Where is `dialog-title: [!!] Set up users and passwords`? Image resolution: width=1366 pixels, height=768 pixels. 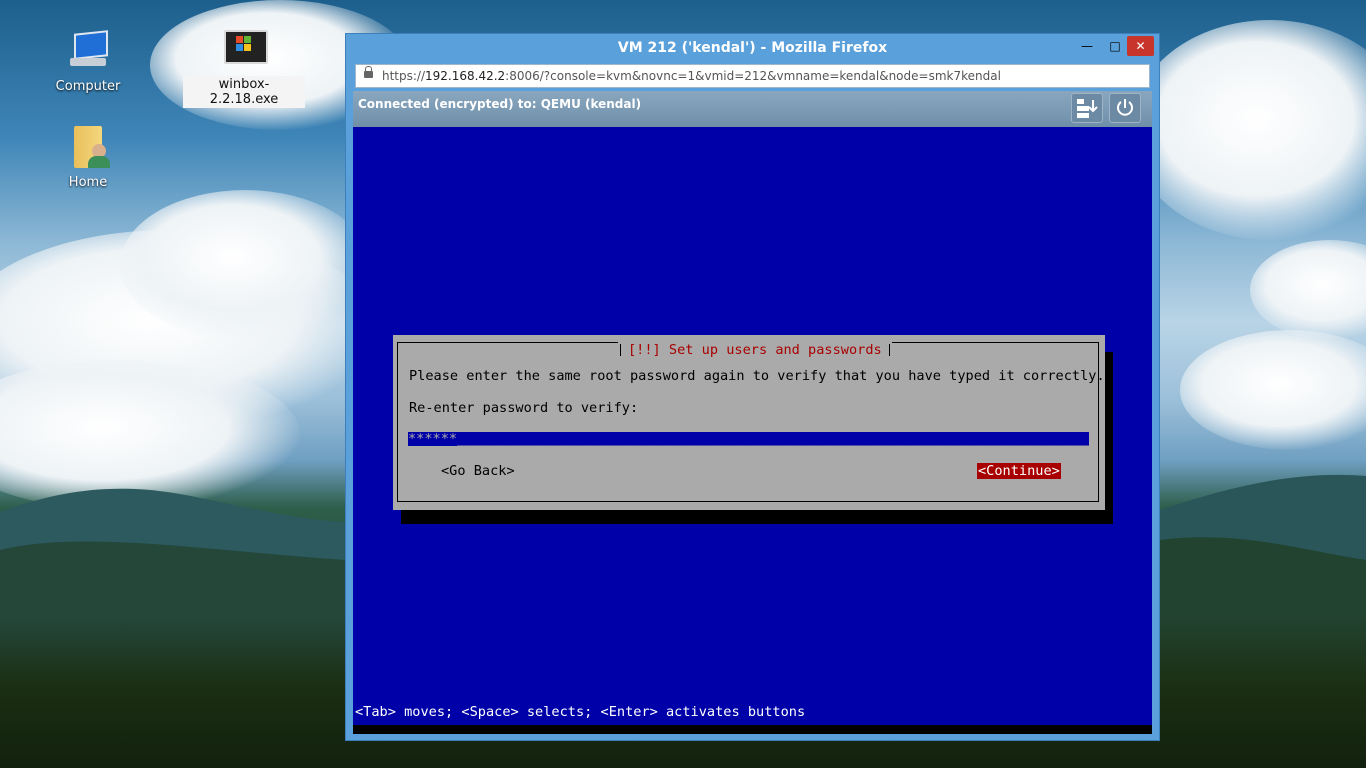 dialog-title: [!!] Set up users and passwords is located at coordinates (755, 350).